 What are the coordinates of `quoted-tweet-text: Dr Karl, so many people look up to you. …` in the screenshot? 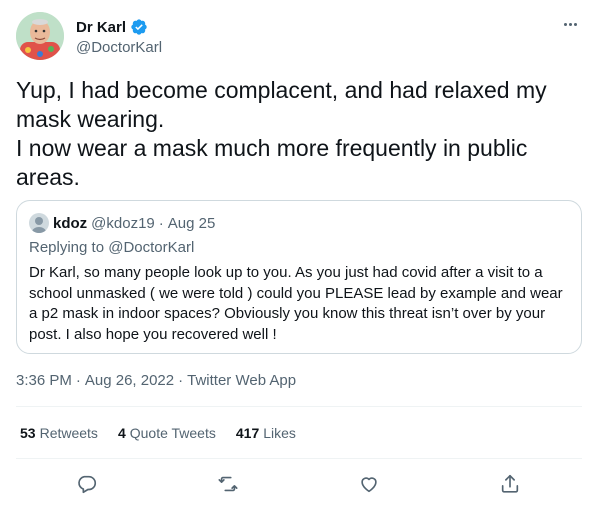 It's located at (296, 303).